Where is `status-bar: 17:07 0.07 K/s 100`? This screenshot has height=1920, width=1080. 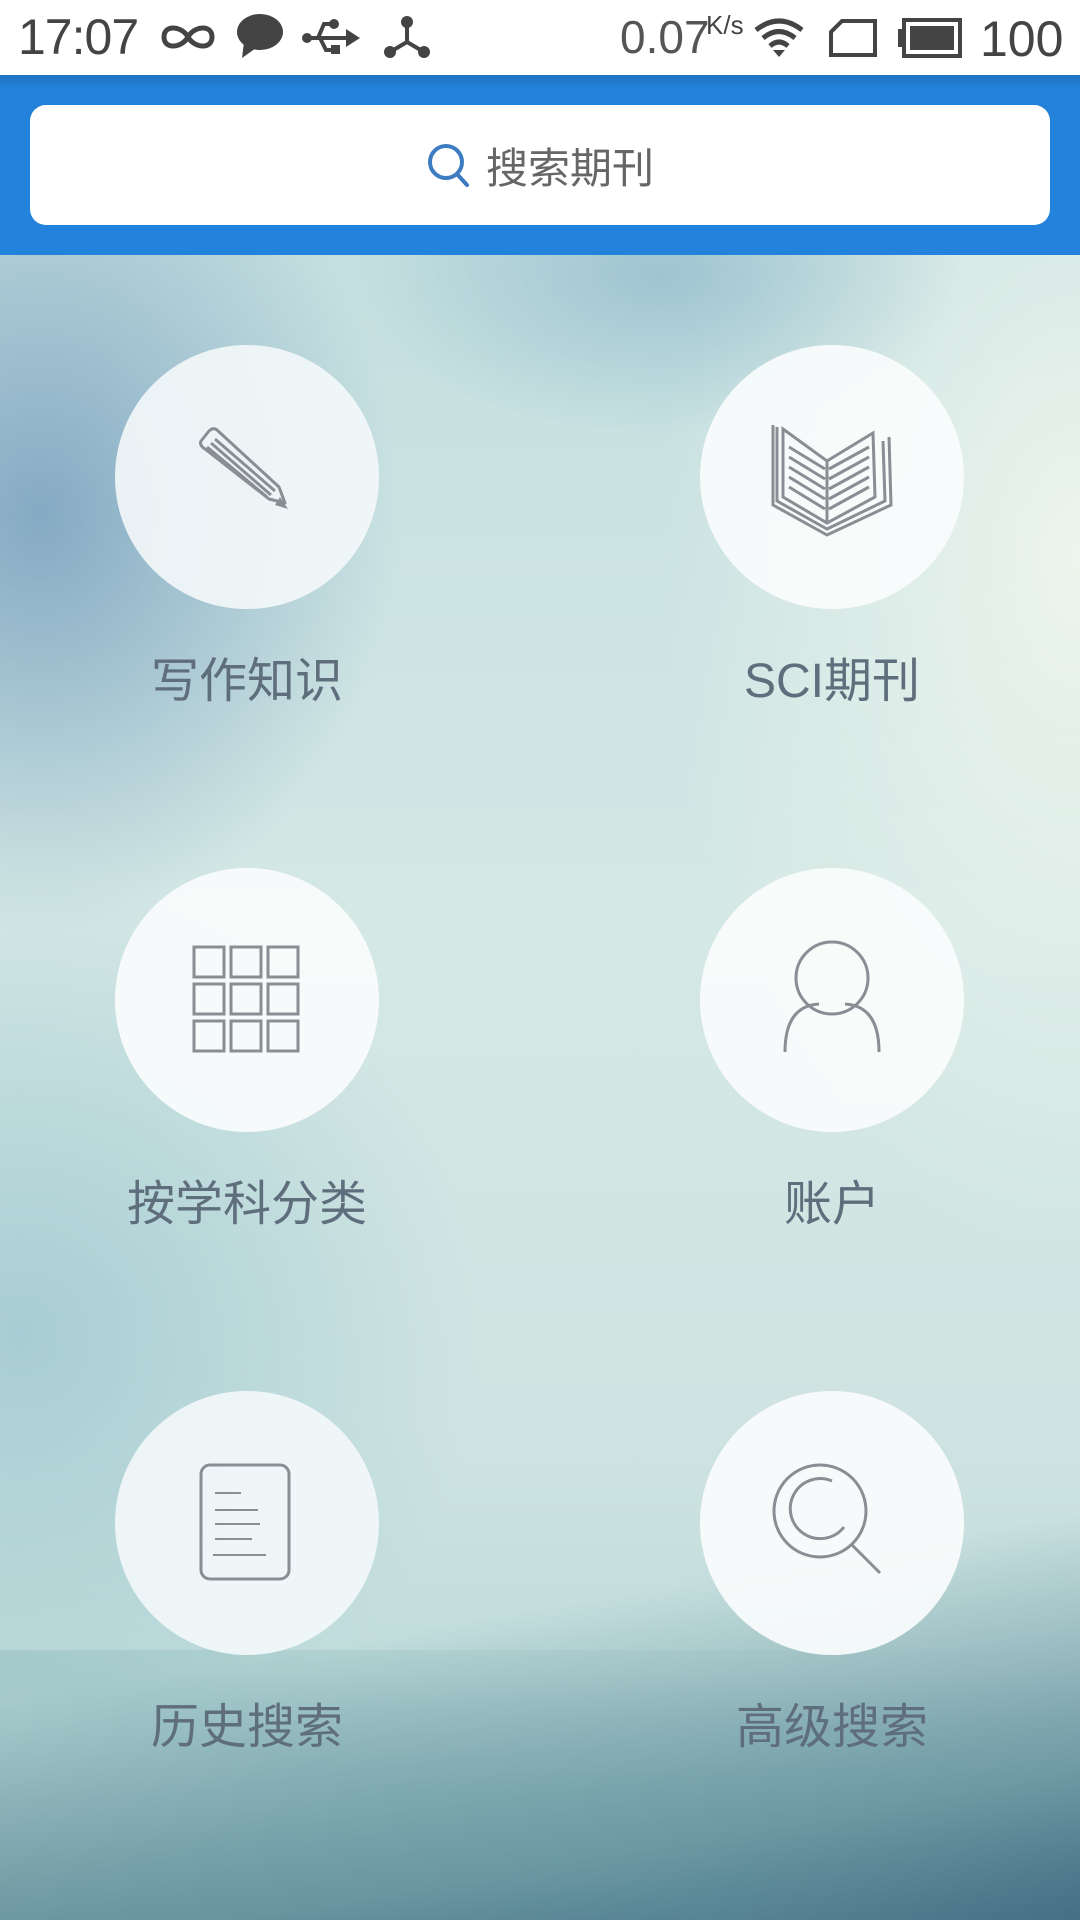
status-bar: 17:07 0.07 K/s 100 is located at coordinates (540, 37).